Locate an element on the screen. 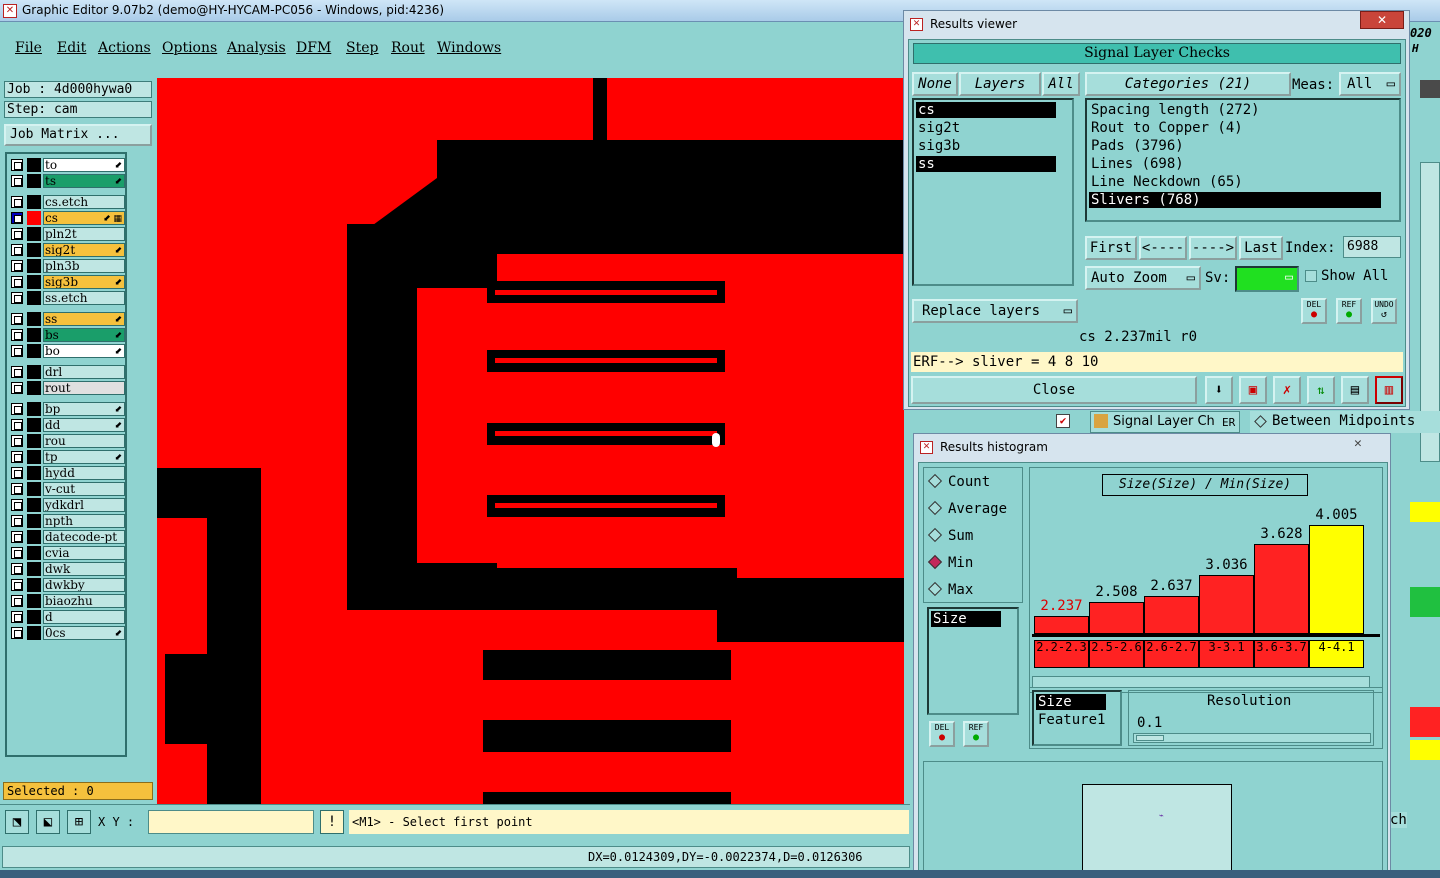  last-button: Last is located at coordinates (1261, 248).